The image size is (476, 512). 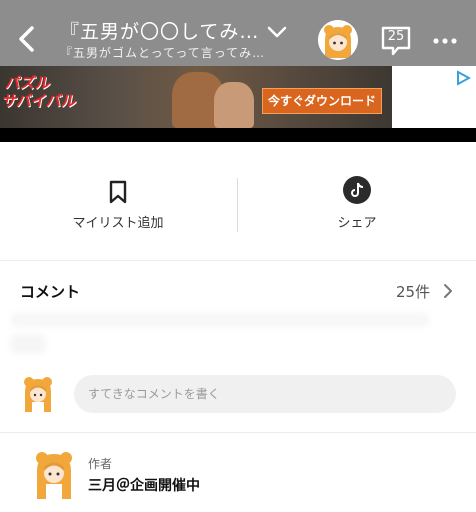 I want to click on back-arrow-icon, so click(x=27, y=39).